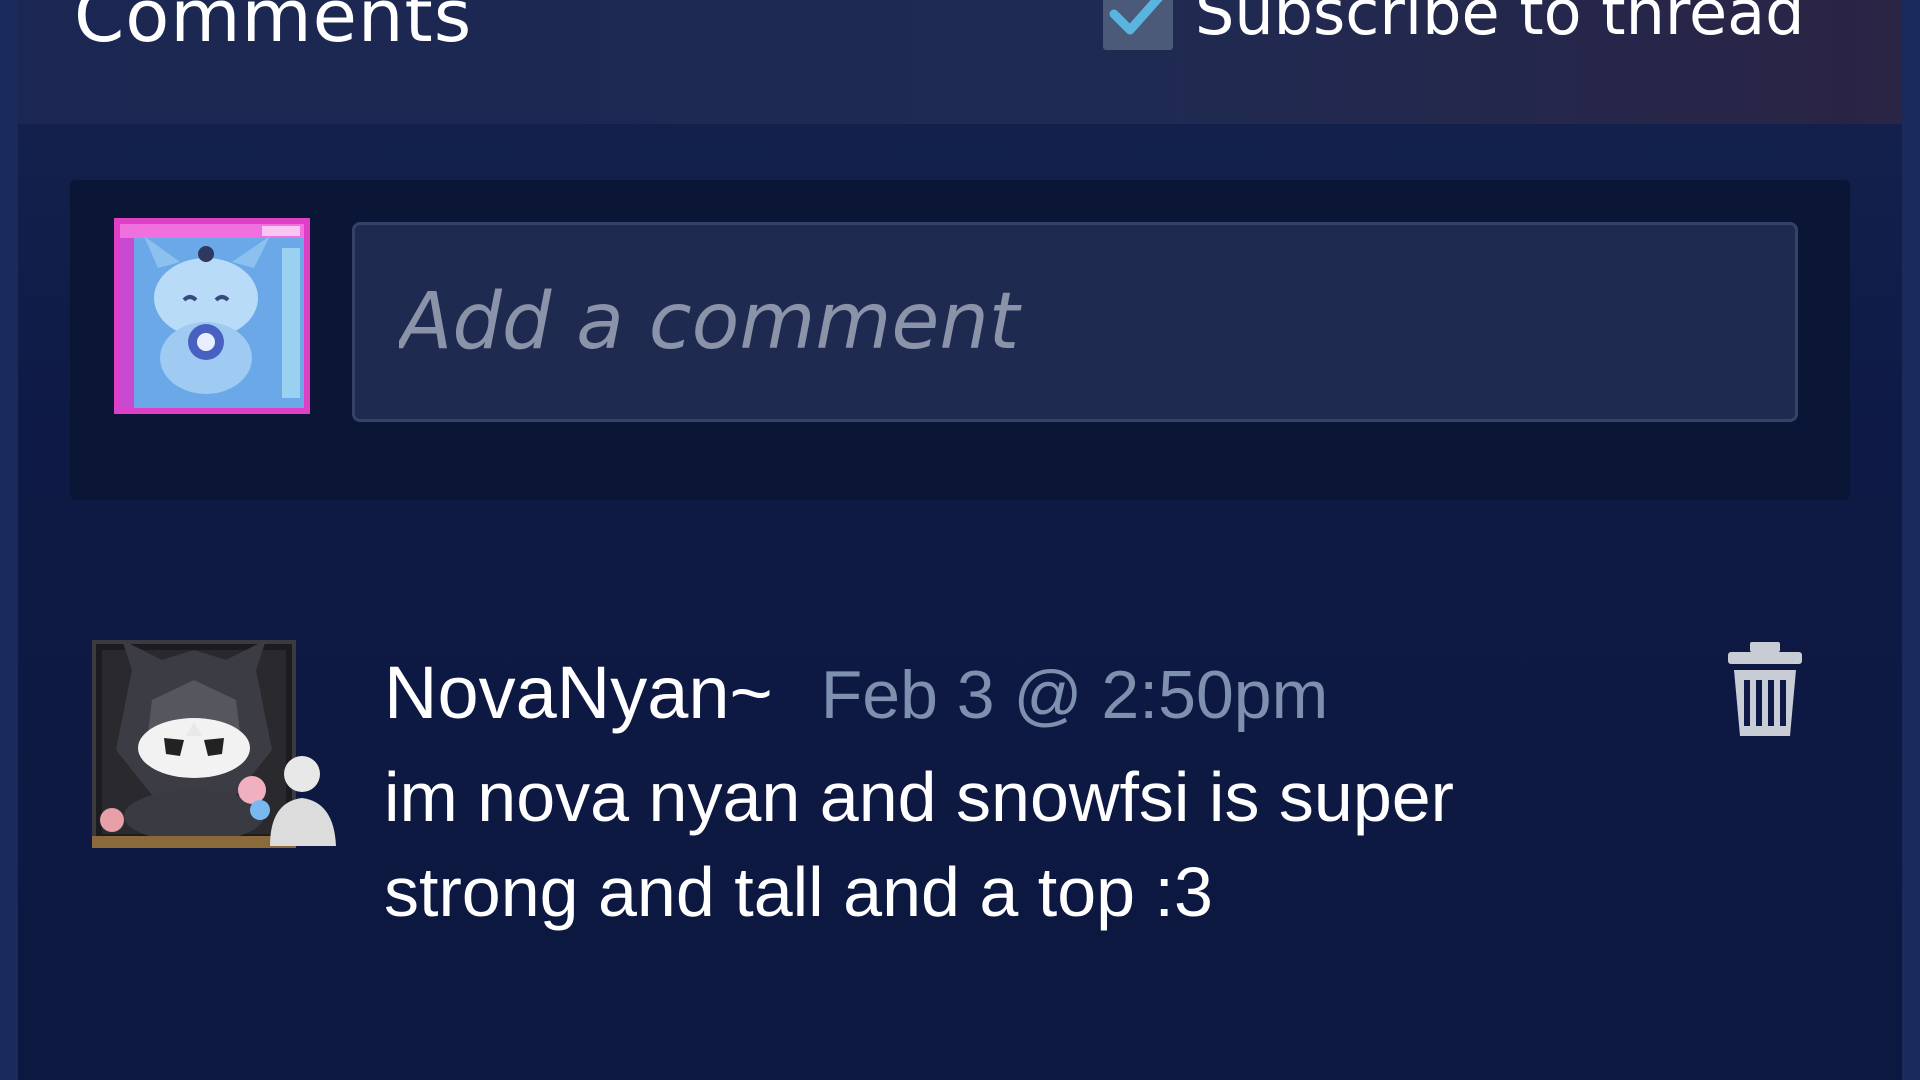 The height and width of the screenshot is (1080, 1920). I want to click on trash-icon, so click(1765, 689).